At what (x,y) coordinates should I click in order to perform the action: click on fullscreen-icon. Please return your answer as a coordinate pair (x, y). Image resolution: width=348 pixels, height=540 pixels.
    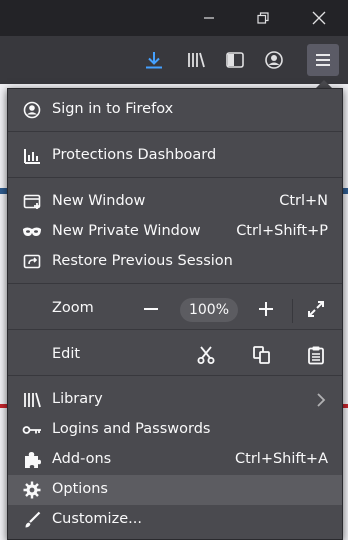
    Looking at the image, I should click on (316, 309).